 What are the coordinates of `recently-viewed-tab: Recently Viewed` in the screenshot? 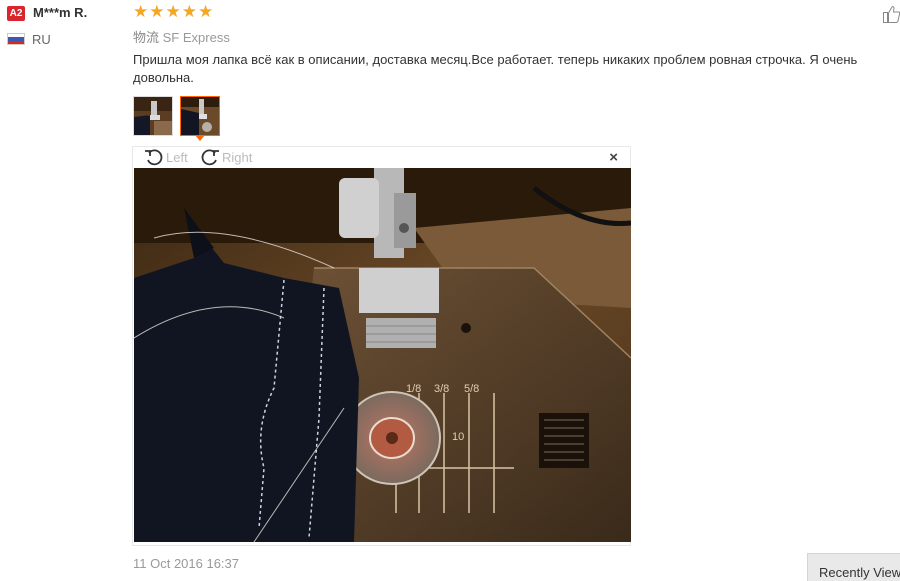 It's located at (853, 567).